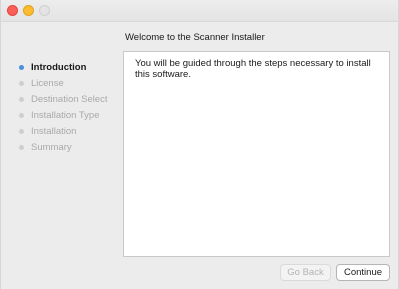  Describe the element at coordinates (51, 147) in the screenshot. I see `sidebar-item-label: Summary` at that location.